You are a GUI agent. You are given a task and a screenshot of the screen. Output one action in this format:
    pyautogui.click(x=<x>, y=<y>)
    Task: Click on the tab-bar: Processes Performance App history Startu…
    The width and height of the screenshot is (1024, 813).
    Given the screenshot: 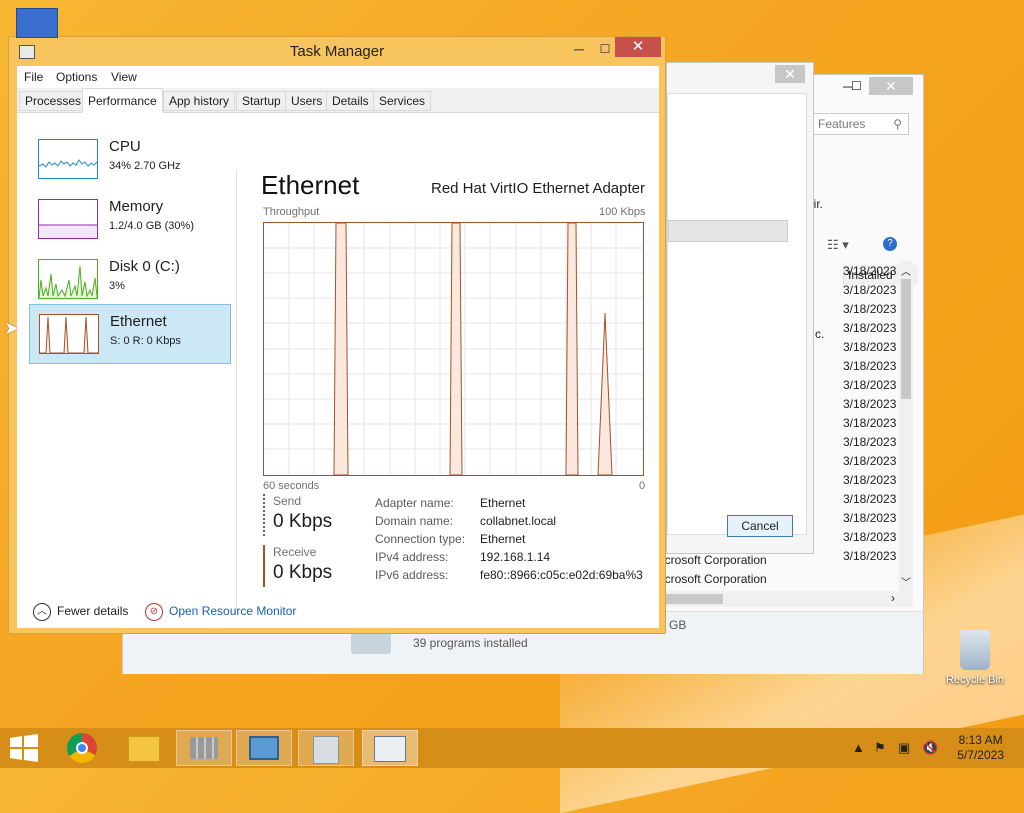 What is the action you would take?
    pyautogui.click(x=338, y=100)
    